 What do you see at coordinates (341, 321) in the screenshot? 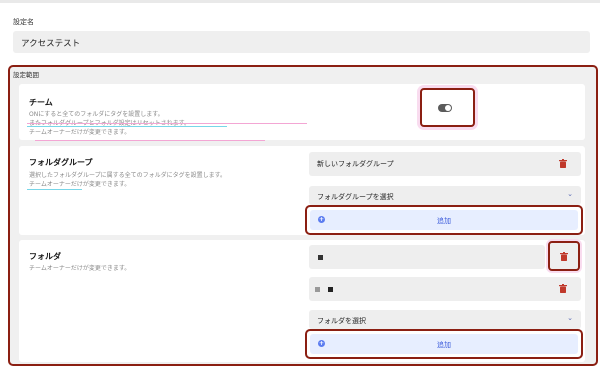
I see `folder-select-placeholder: フォルダを選択` at bounding box center [341, 321].